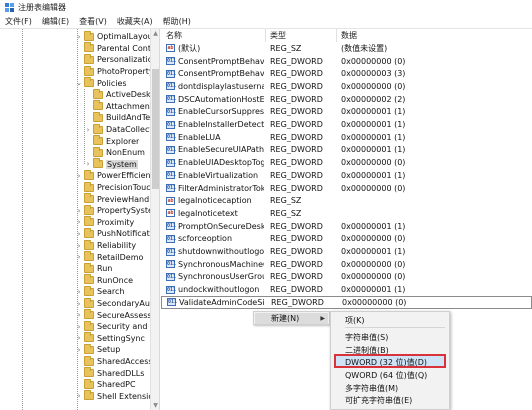 The width and height of the screenshot is (532, 410). Describe the element at coordinates (99, 349) in the screenshot. I see `tree-item-setup: › Setup` at that location.